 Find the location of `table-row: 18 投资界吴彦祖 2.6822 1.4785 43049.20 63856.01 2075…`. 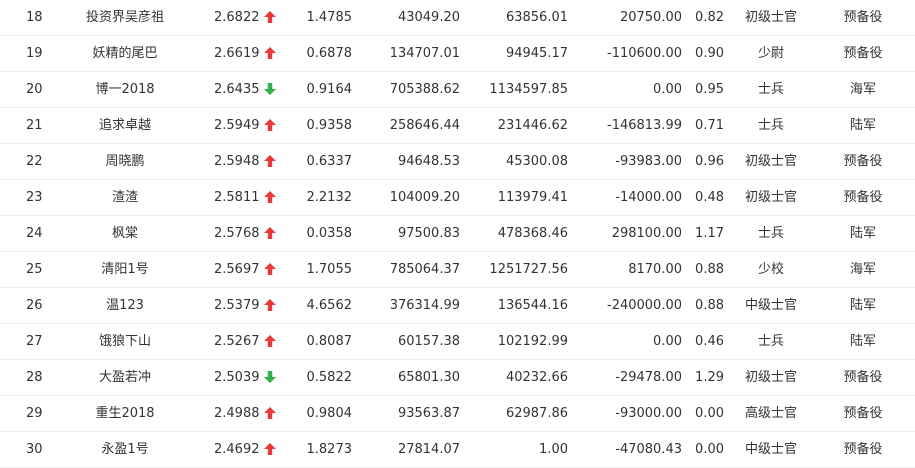

table-row: 18 投资界吴彦祖 2.6822 1.4785 43049.20 63856.01 2075… is located at coordinates (457, 18).